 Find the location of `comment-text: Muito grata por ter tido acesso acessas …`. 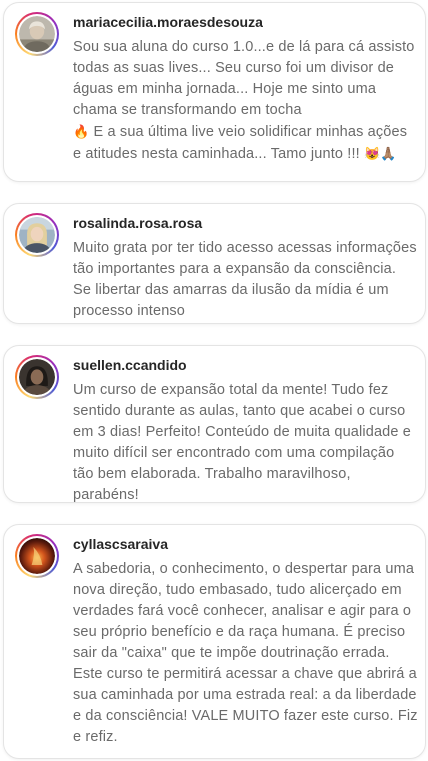

comment-text: Muito grata por ter tido acesso acessas … is located at coordinates (245, 279).